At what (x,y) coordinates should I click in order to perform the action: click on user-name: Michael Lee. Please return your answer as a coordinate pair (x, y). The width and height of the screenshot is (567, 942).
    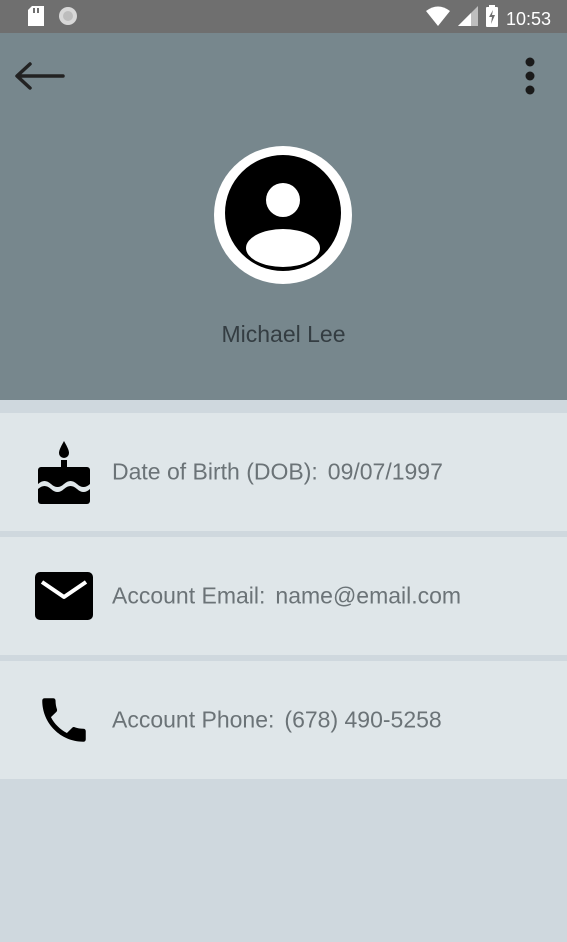
    Looking at the image, I should click on (283, 334).